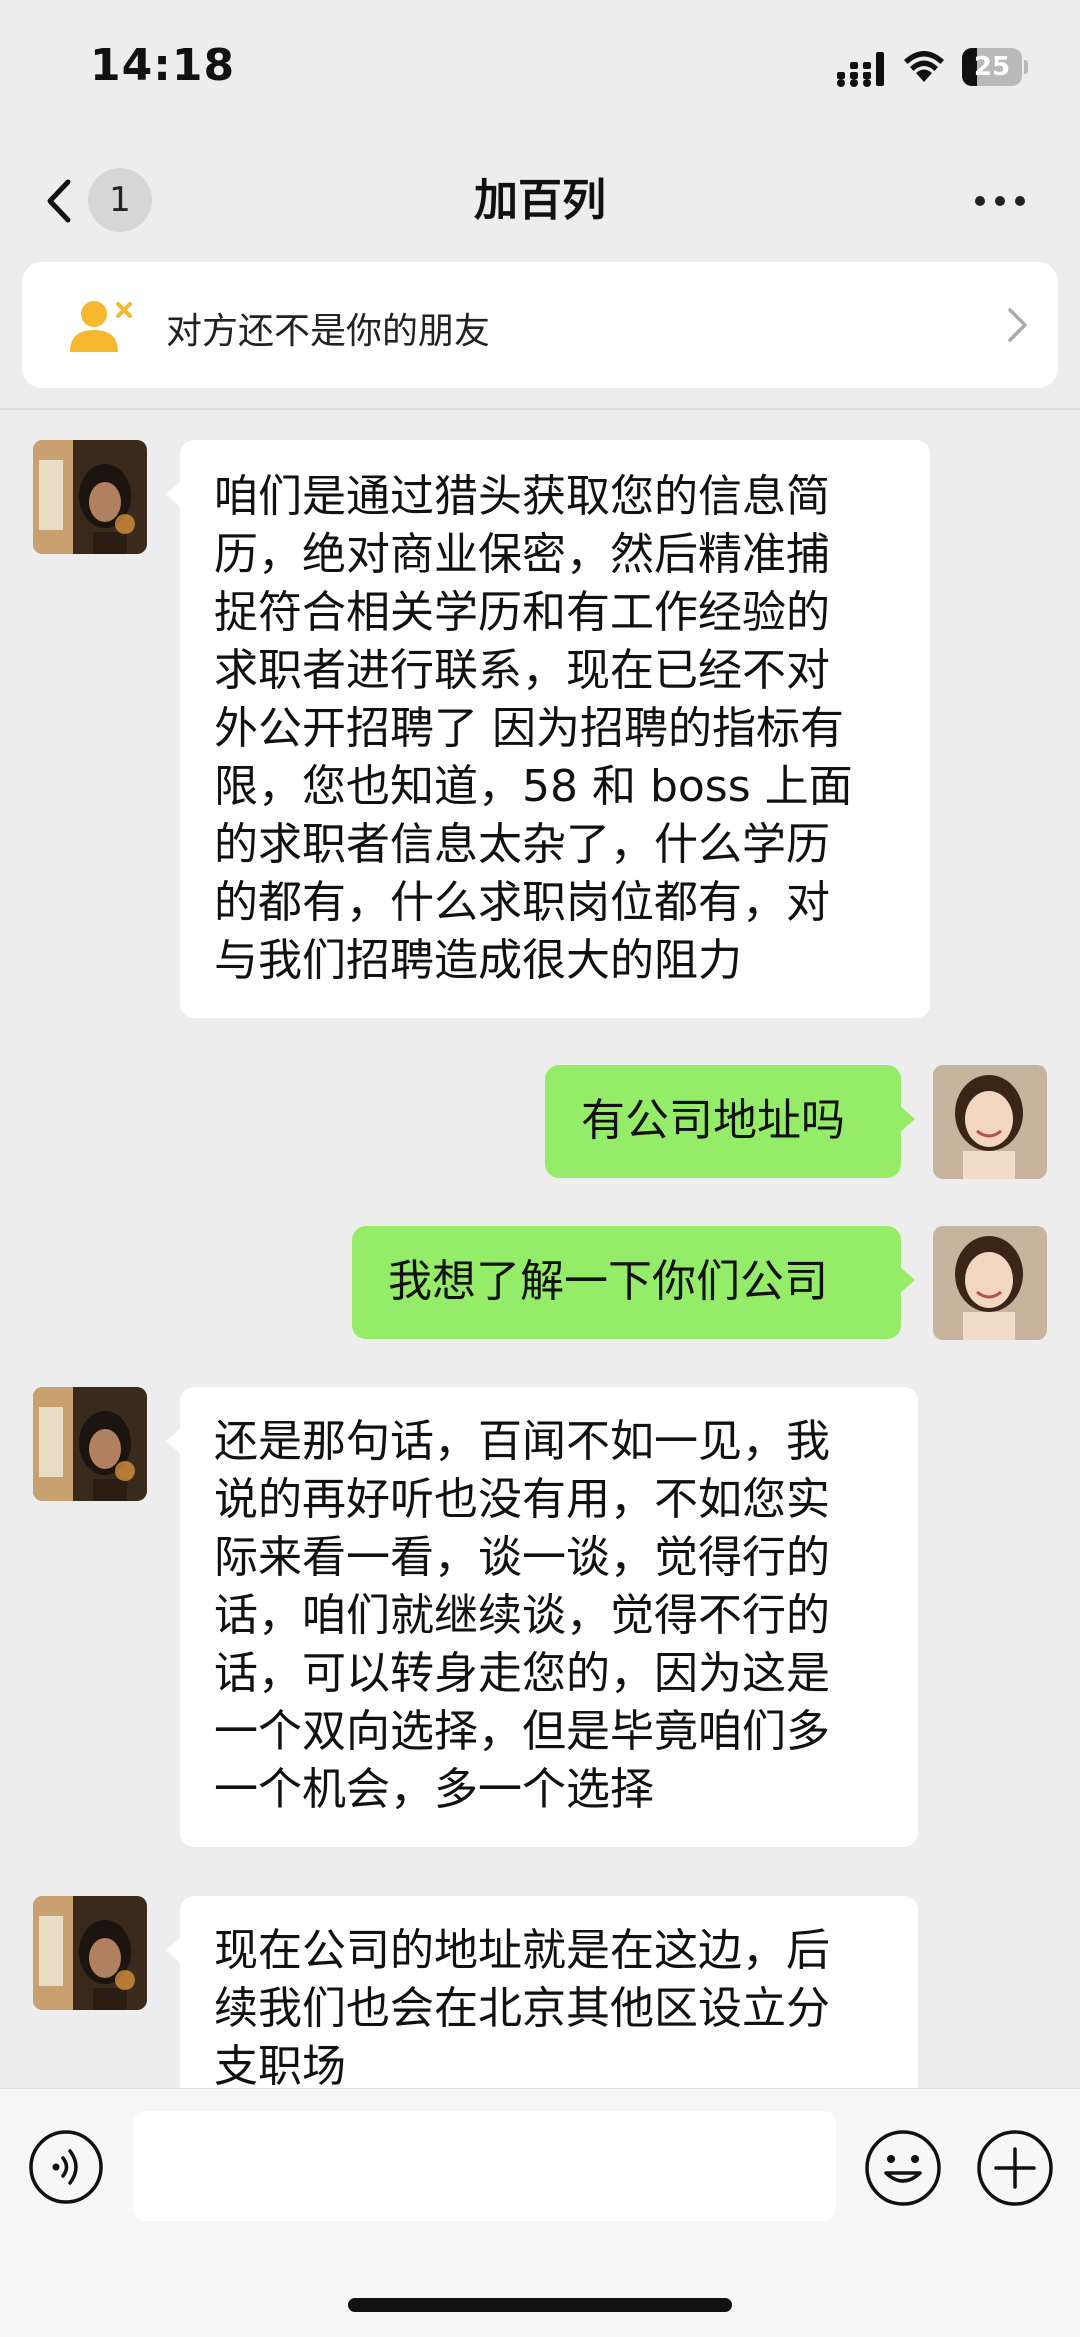 This screenshot has width=1080, height=2337. I want to click on header-divider, so click(540, 409).